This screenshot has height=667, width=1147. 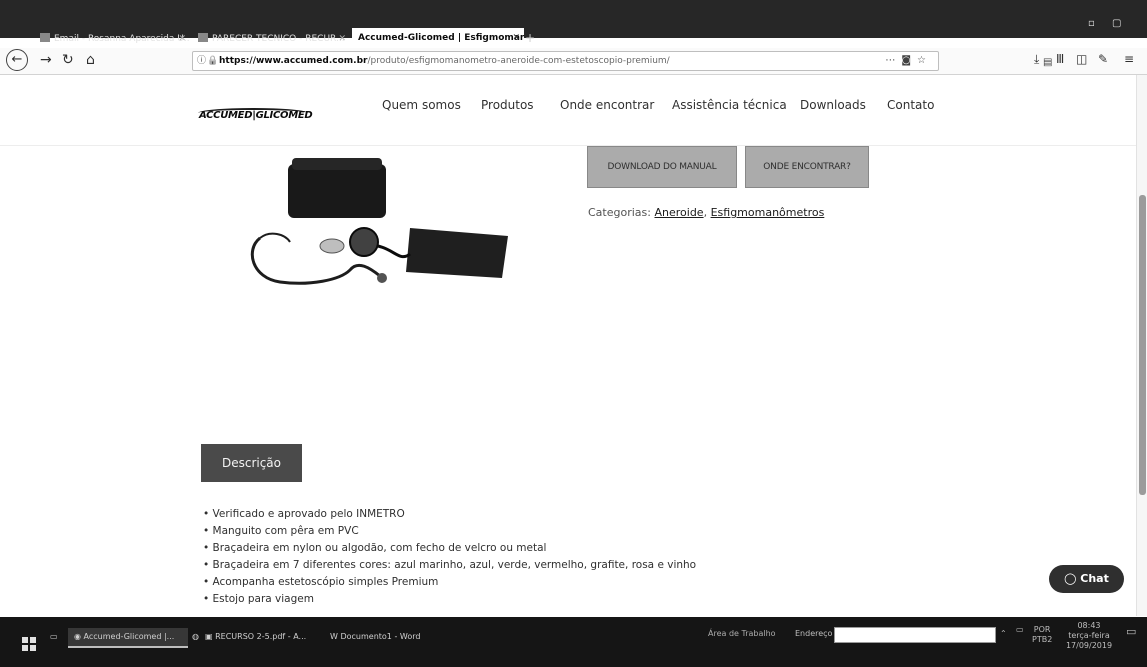 I want to click on taskbar-app-word: W Documento1 - Word, so click(x=375, y=637).